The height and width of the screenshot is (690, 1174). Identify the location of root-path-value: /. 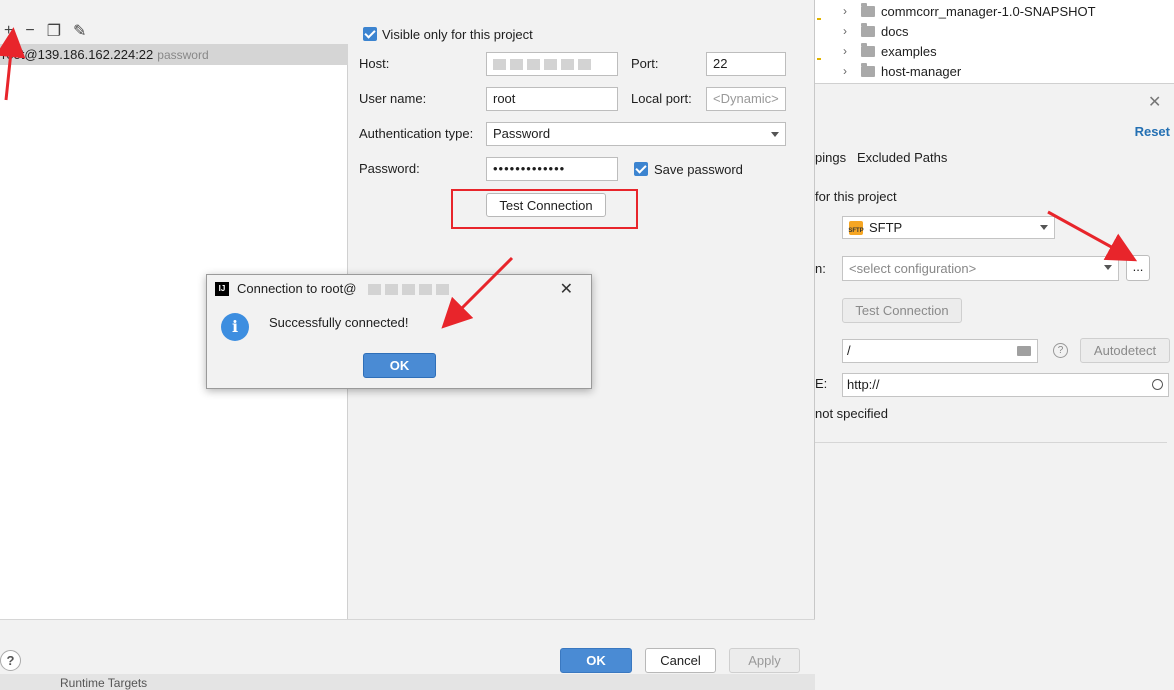
(849, 350).